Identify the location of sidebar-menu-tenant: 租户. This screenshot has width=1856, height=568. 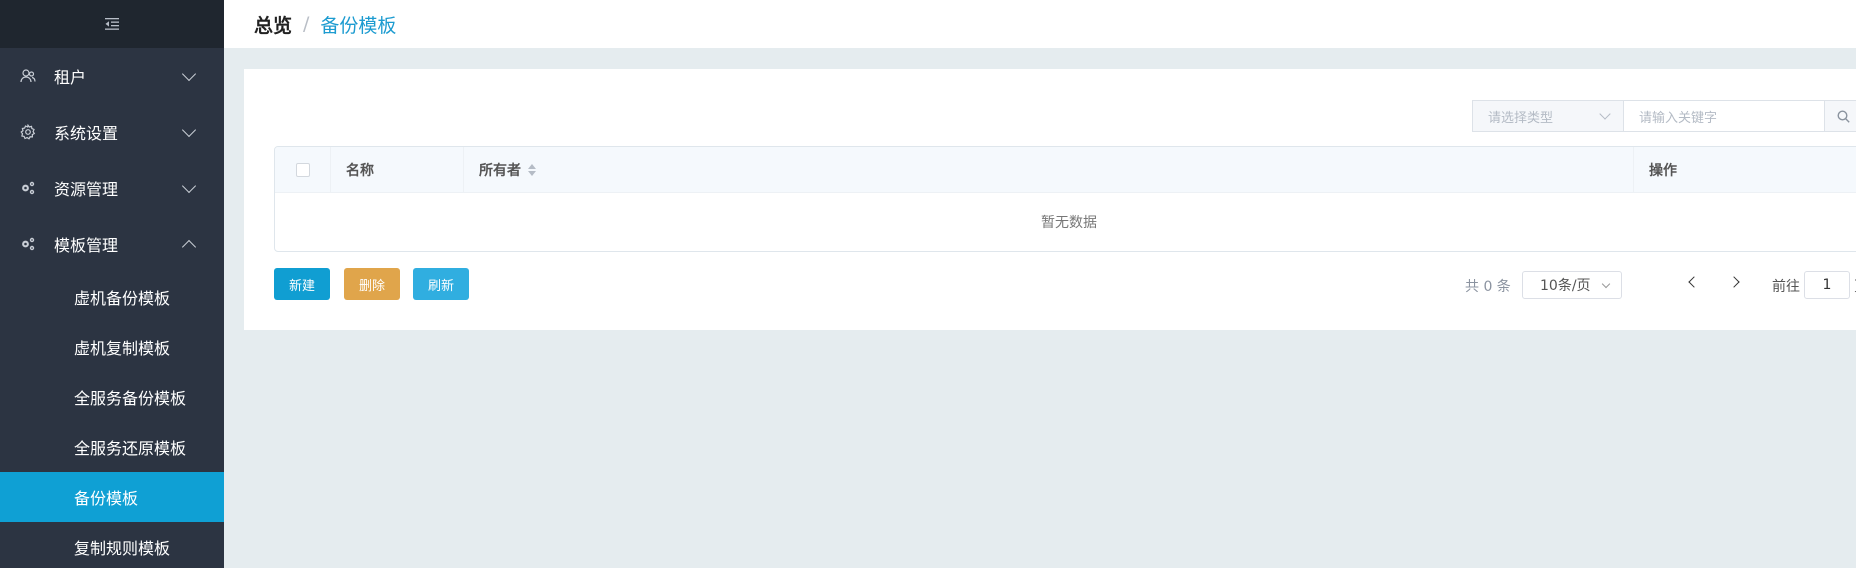
(112, 76).